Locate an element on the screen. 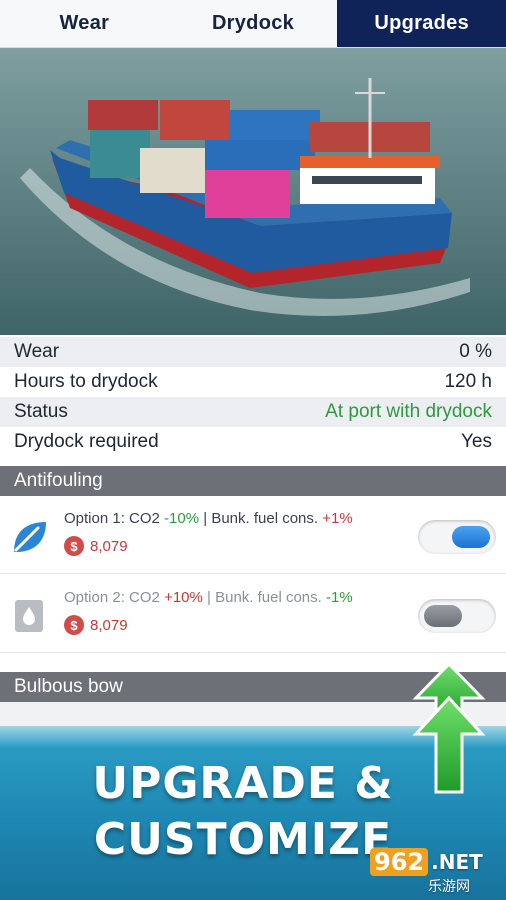 The height and width of the screenshot is (900, 506). section-title: Bulbous bow is located at coordinates (68, 686).